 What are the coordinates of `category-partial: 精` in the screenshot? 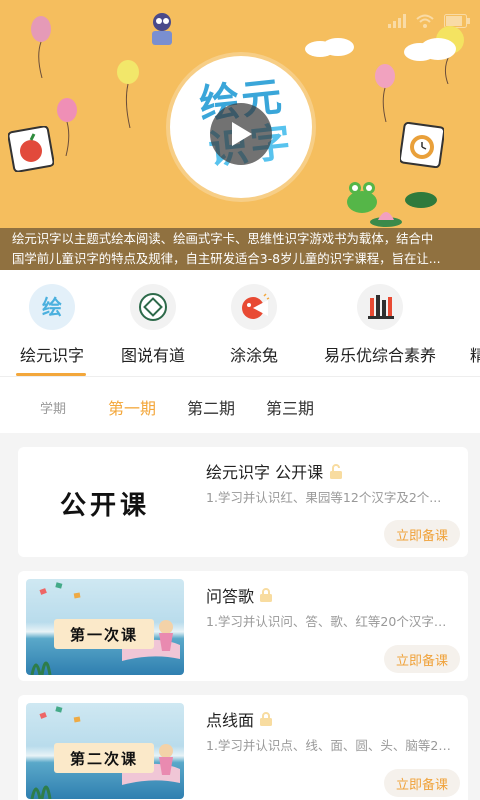 It's located at (475, 325).